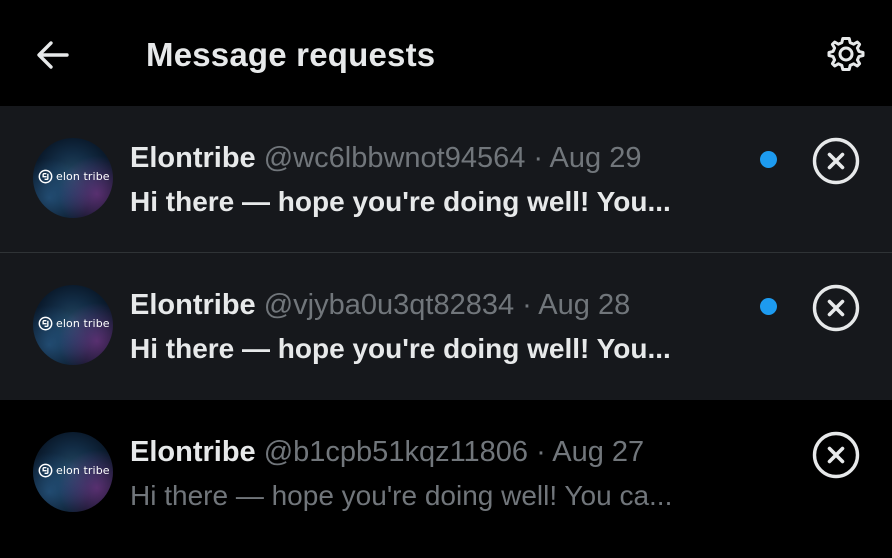  I want to click on sender-handle: @b1cpb51kqz11806, so click(396, 452).